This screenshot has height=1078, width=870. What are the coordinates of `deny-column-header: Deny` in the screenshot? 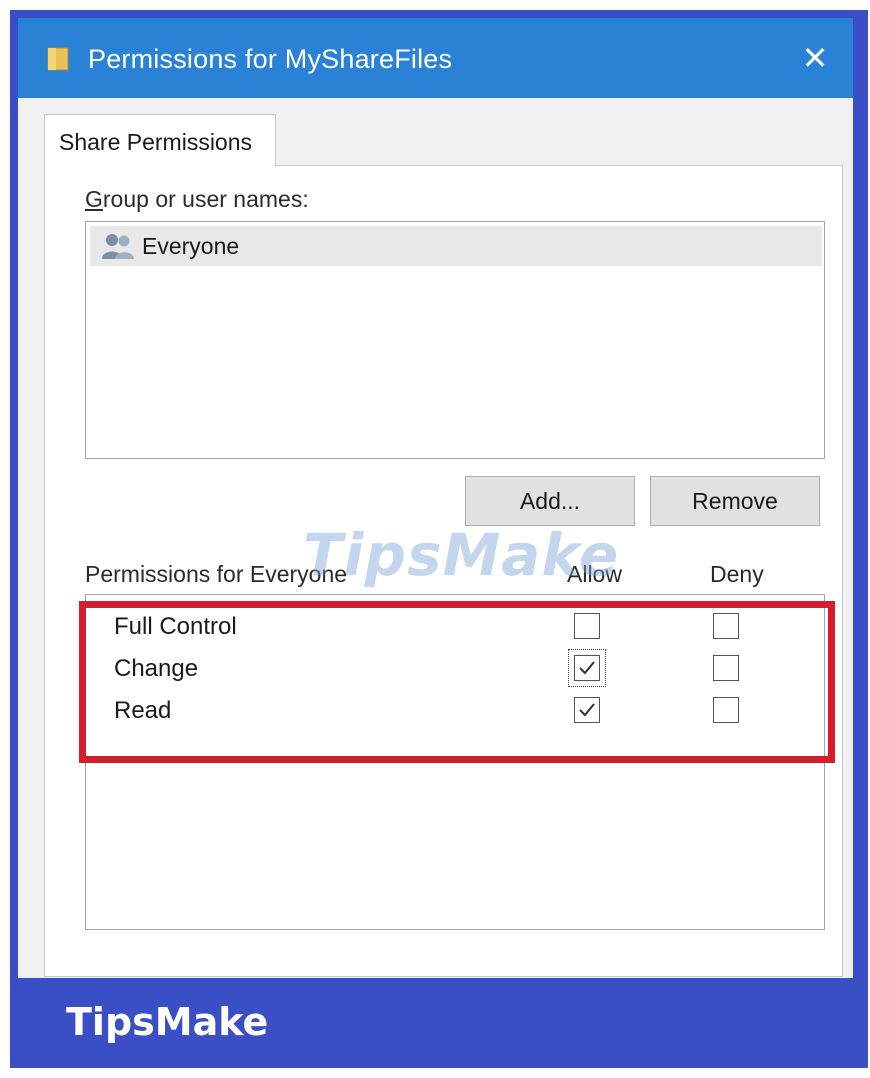 It's located at (737, 574).